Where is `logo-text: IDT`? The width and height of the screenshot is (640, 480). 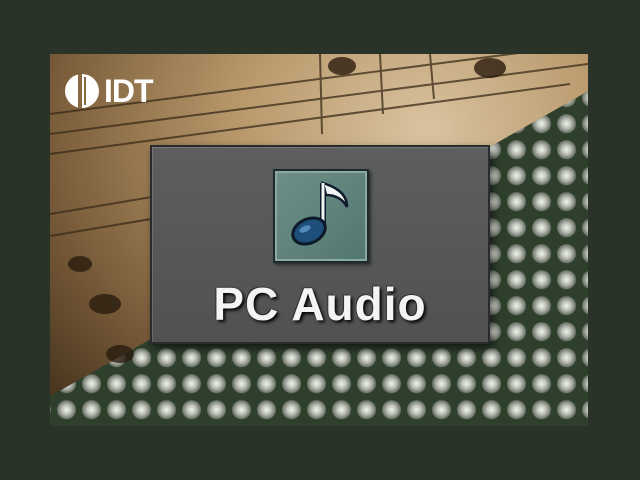
logo-text: IDT is located at coordinates (129, 90).